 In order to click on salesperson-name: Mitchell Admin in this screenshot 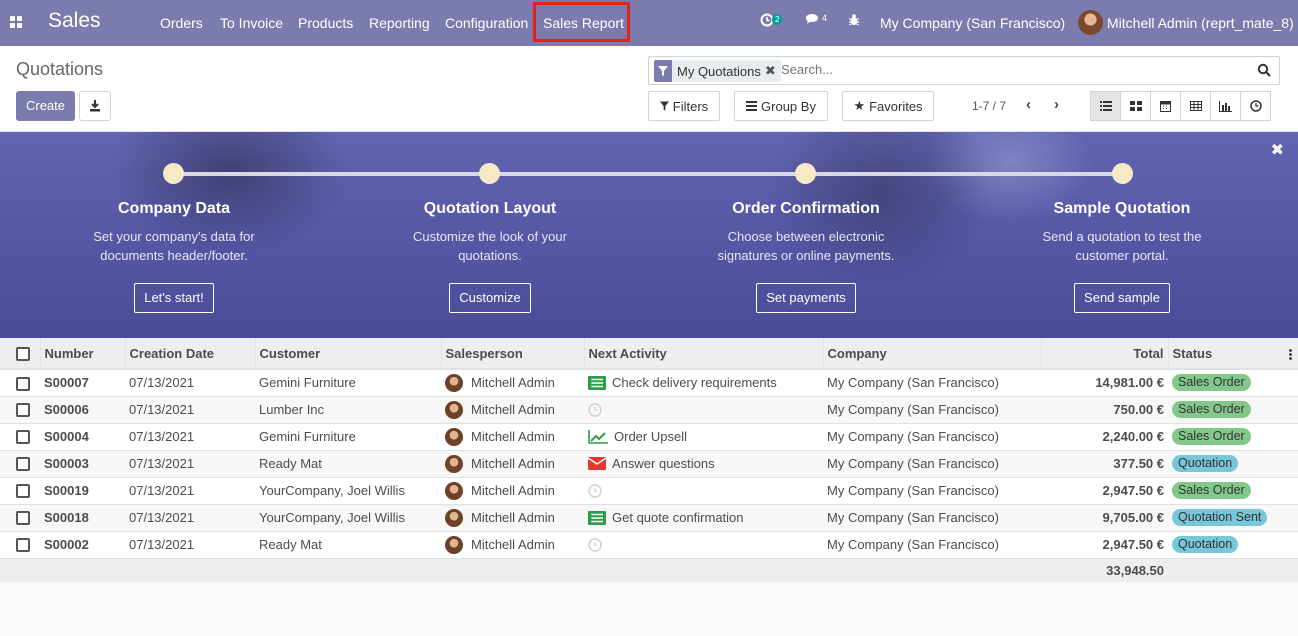, I will do `click(513, 490)`.